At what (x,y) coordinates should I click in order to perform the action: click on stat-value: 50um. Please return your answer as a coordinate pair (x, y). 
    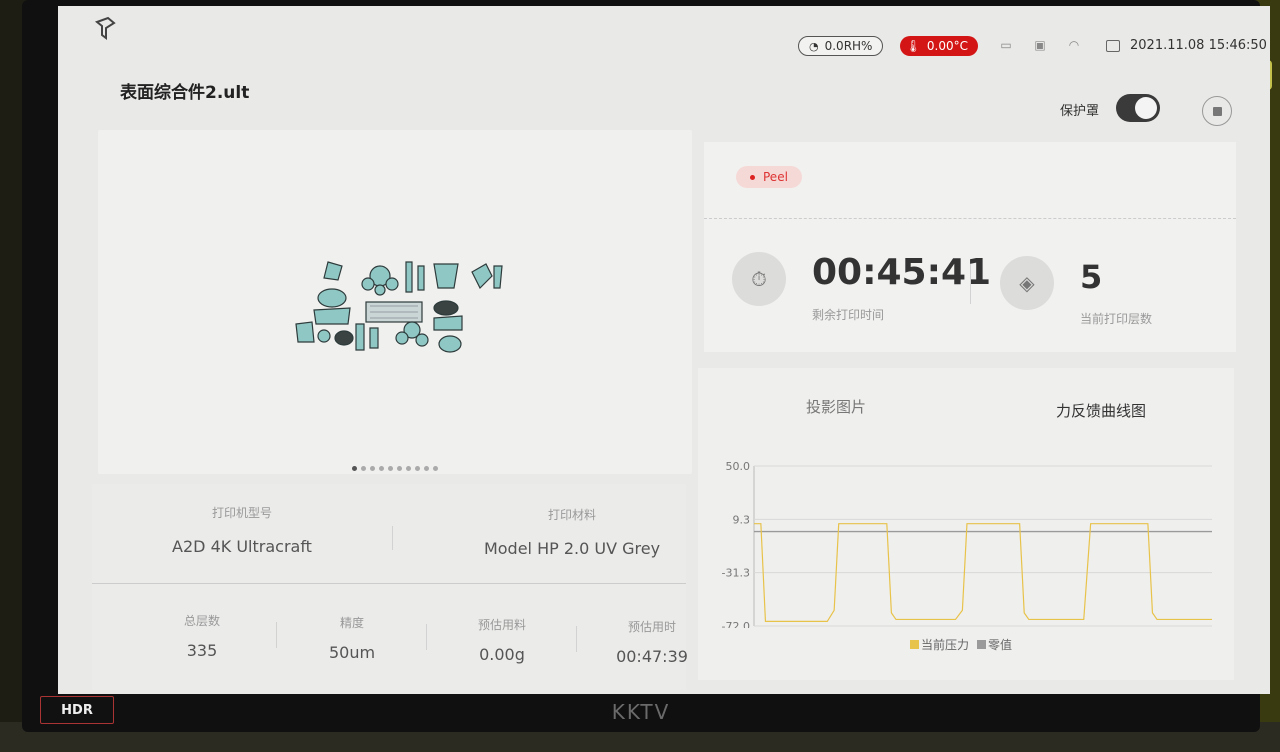
    Looking at the image, I should click on (352, 652).